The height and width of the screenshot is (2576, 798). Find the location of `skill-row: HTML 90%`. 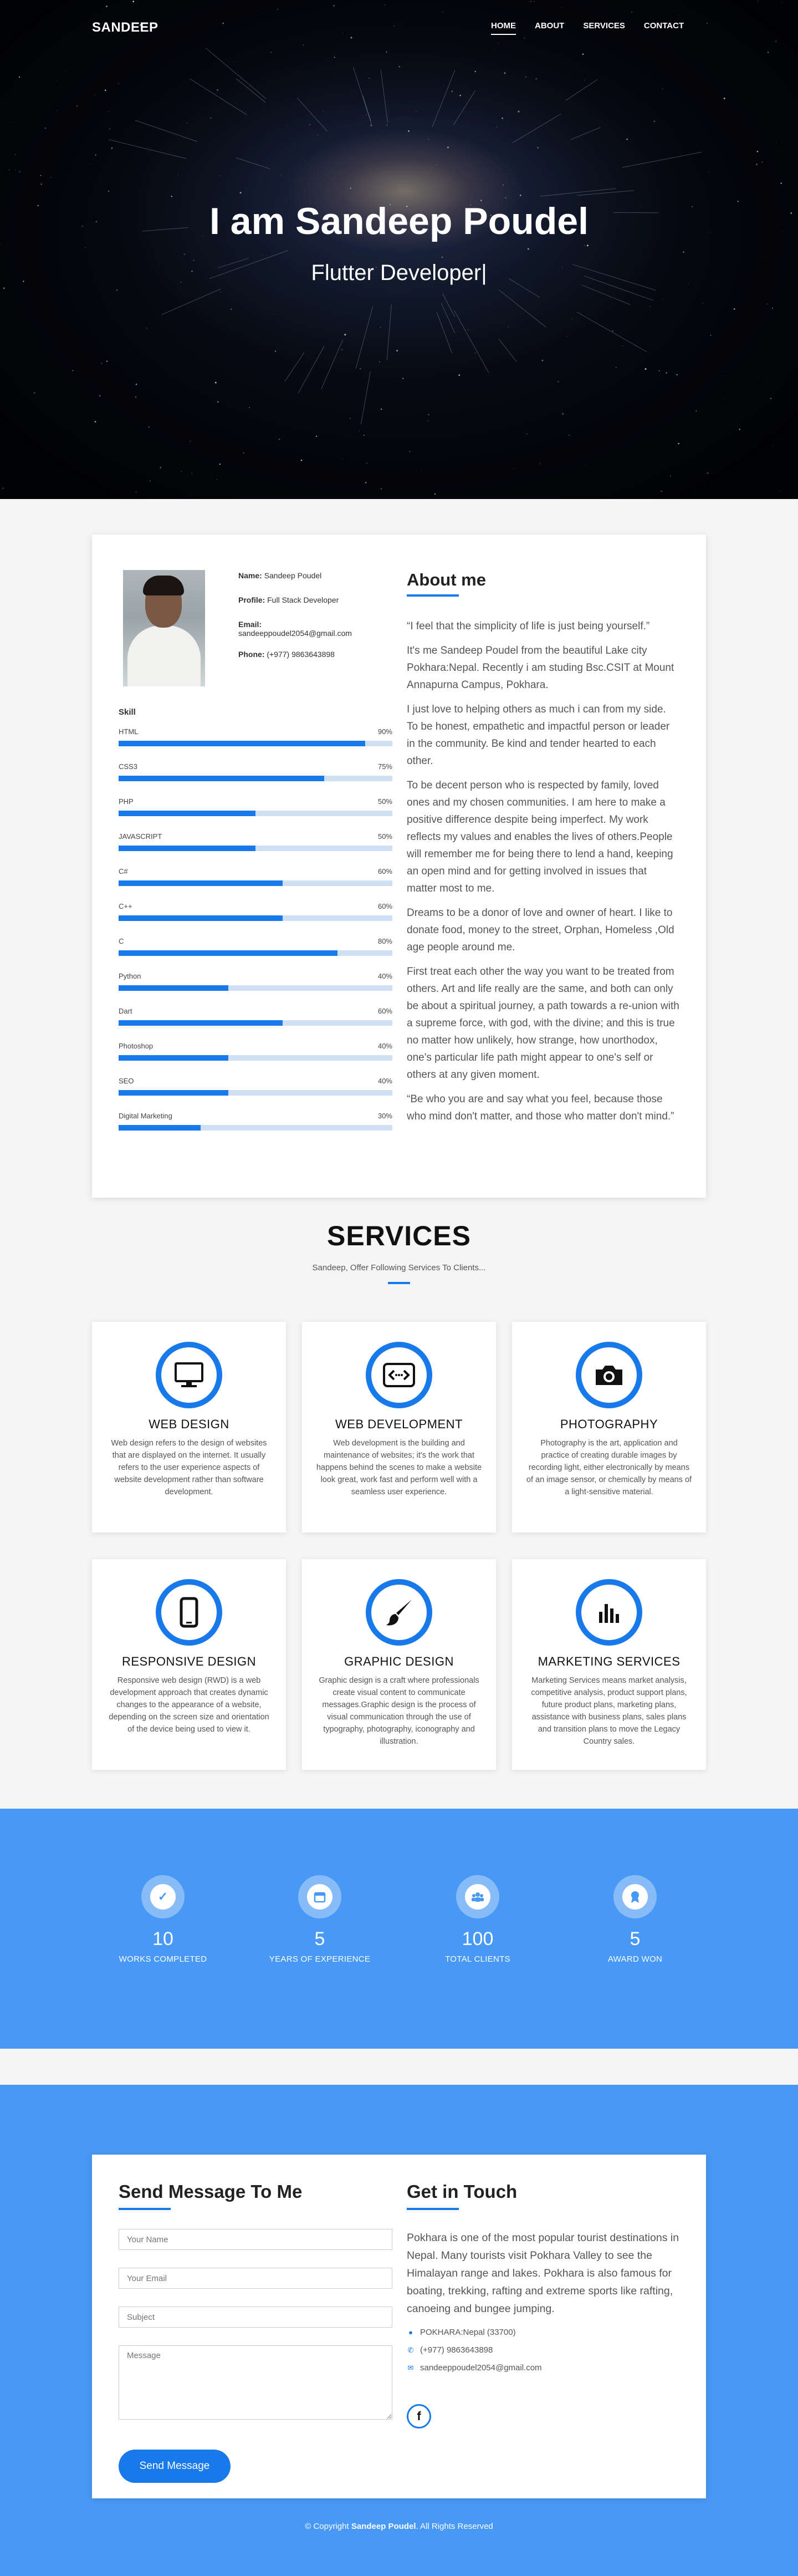

skill-row: HTML 90% is located at coordinates (255, 745).